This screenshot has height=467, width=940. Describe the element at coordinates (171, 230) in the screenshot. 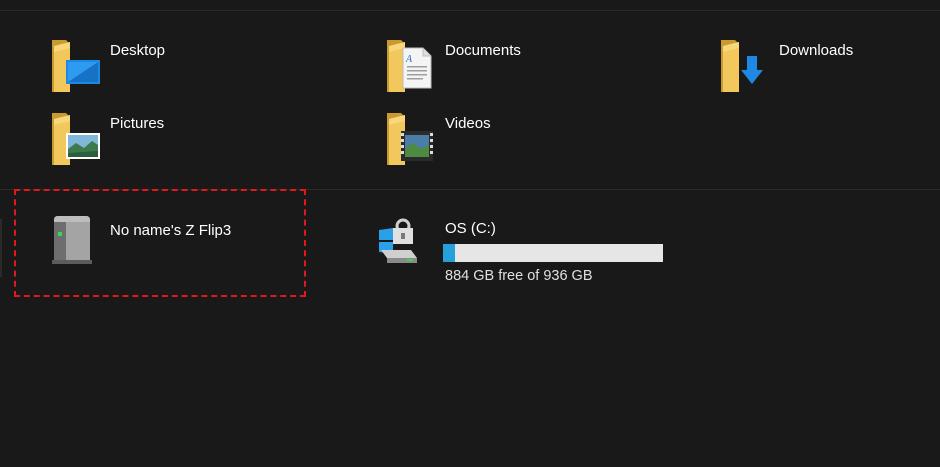

I see `device-label: No name's Z Flip3` at that location.